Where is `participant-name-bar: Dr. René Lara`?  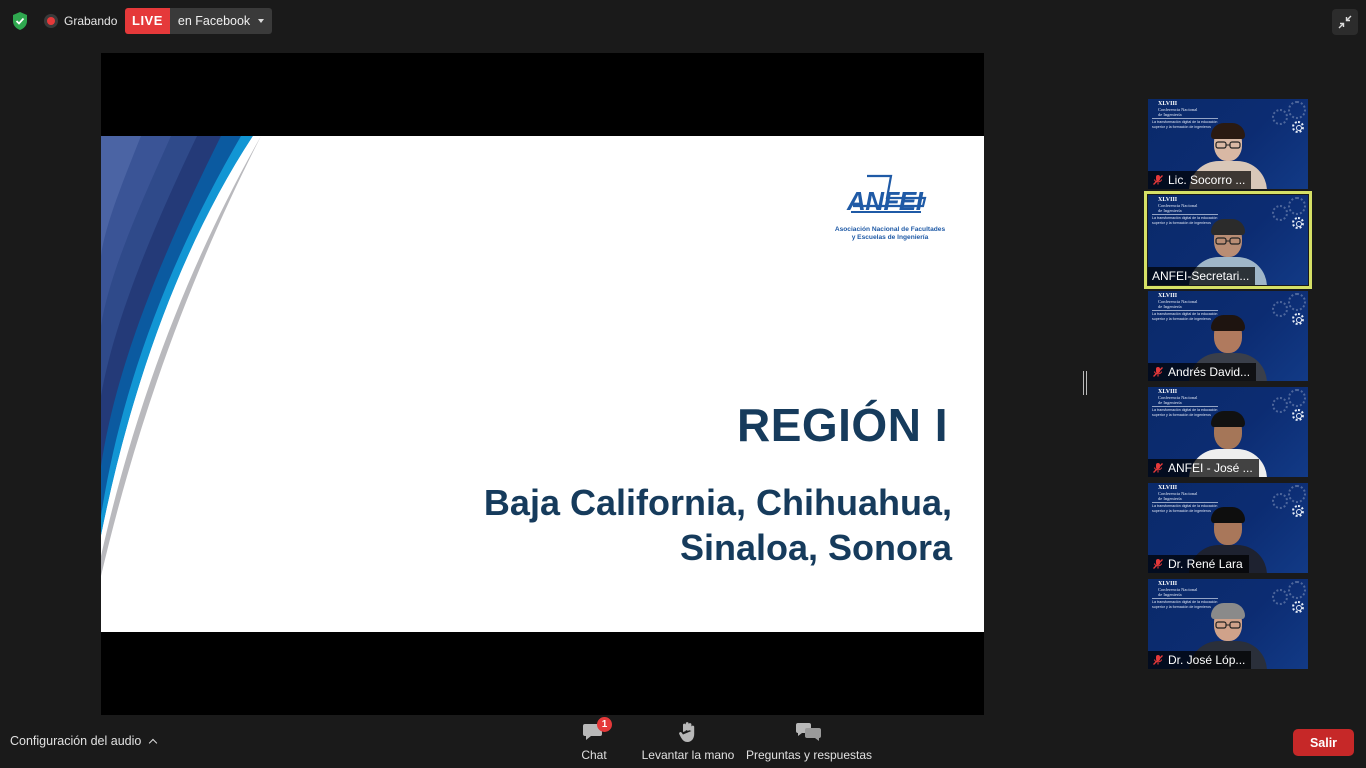
participant-name-bar: Dr. René Lara is located at coordinates (1198, 564).